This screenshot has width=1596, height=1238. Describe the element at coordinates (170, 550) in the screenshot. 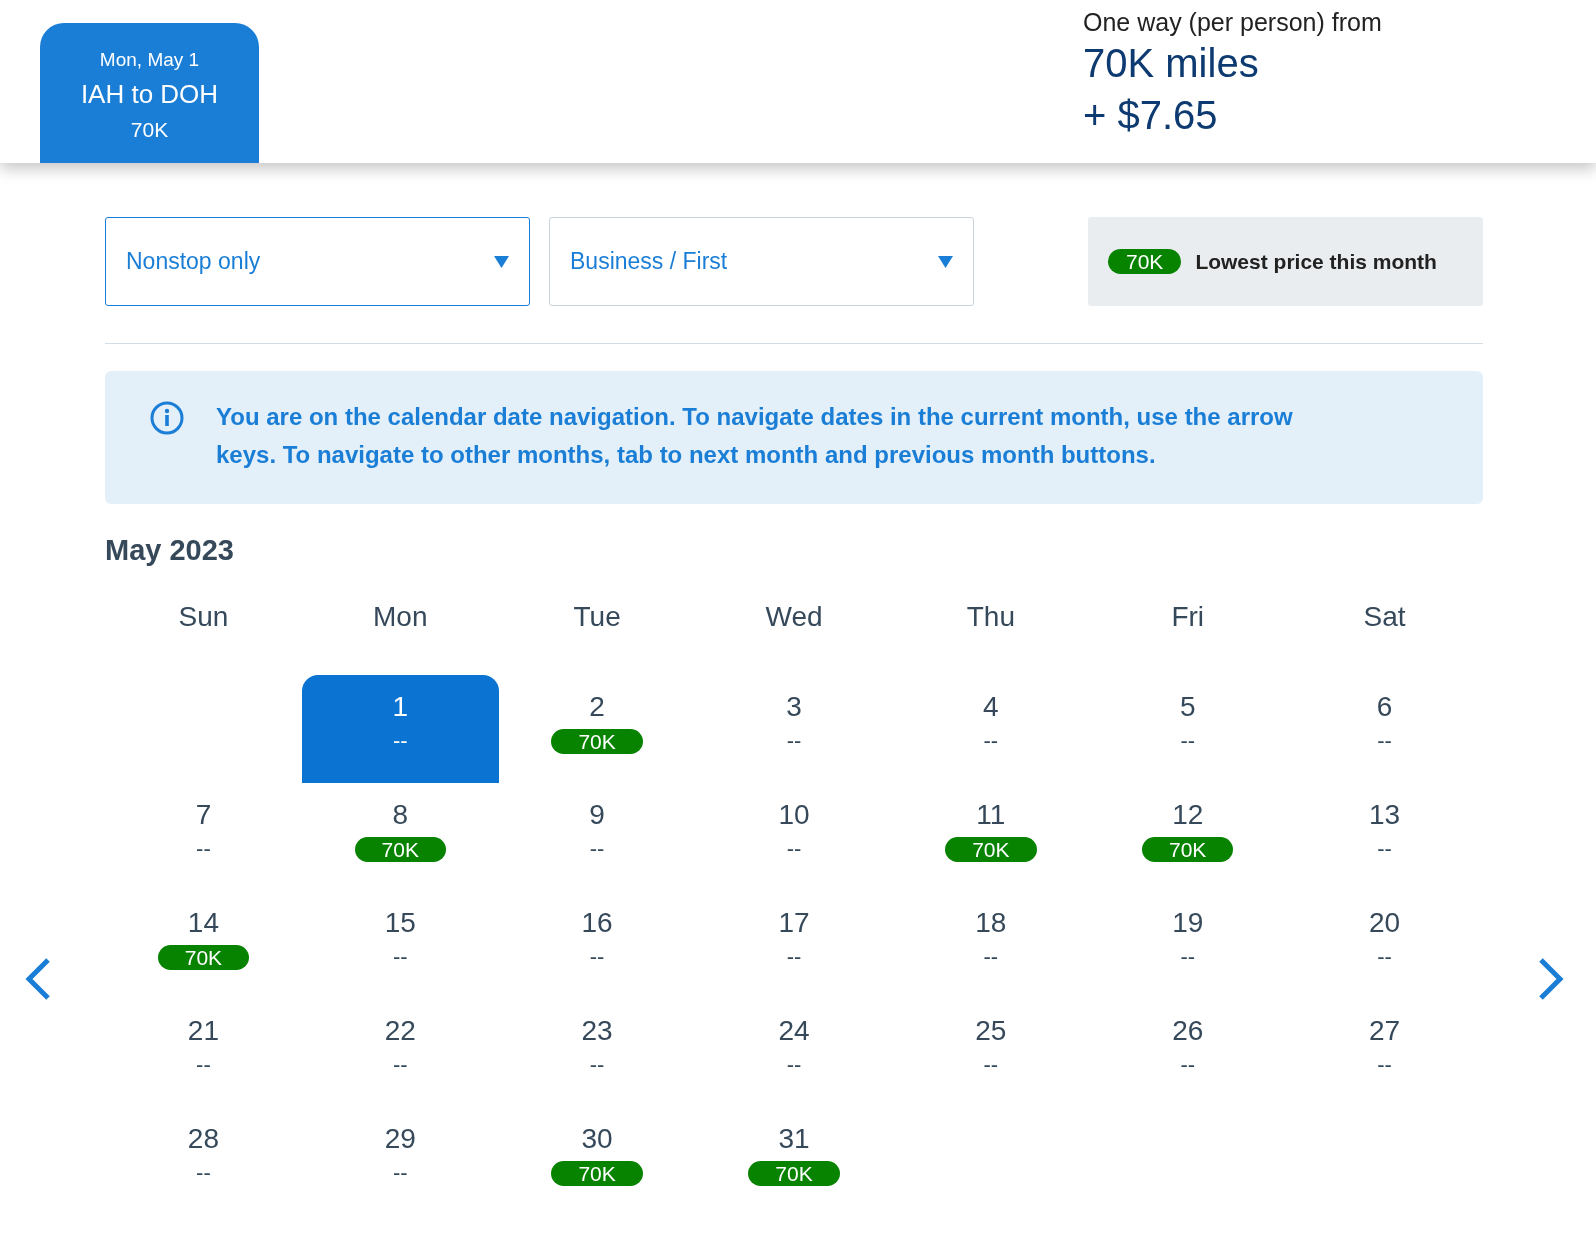

I see `month-title: May 2023` at that location.